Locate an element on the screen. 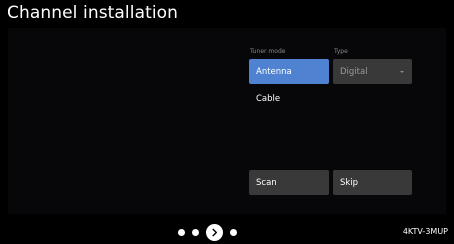 Image resolution: width=454 pixels, height=244 pixels. scan-button: Scan is located at coordinates (289, 182).